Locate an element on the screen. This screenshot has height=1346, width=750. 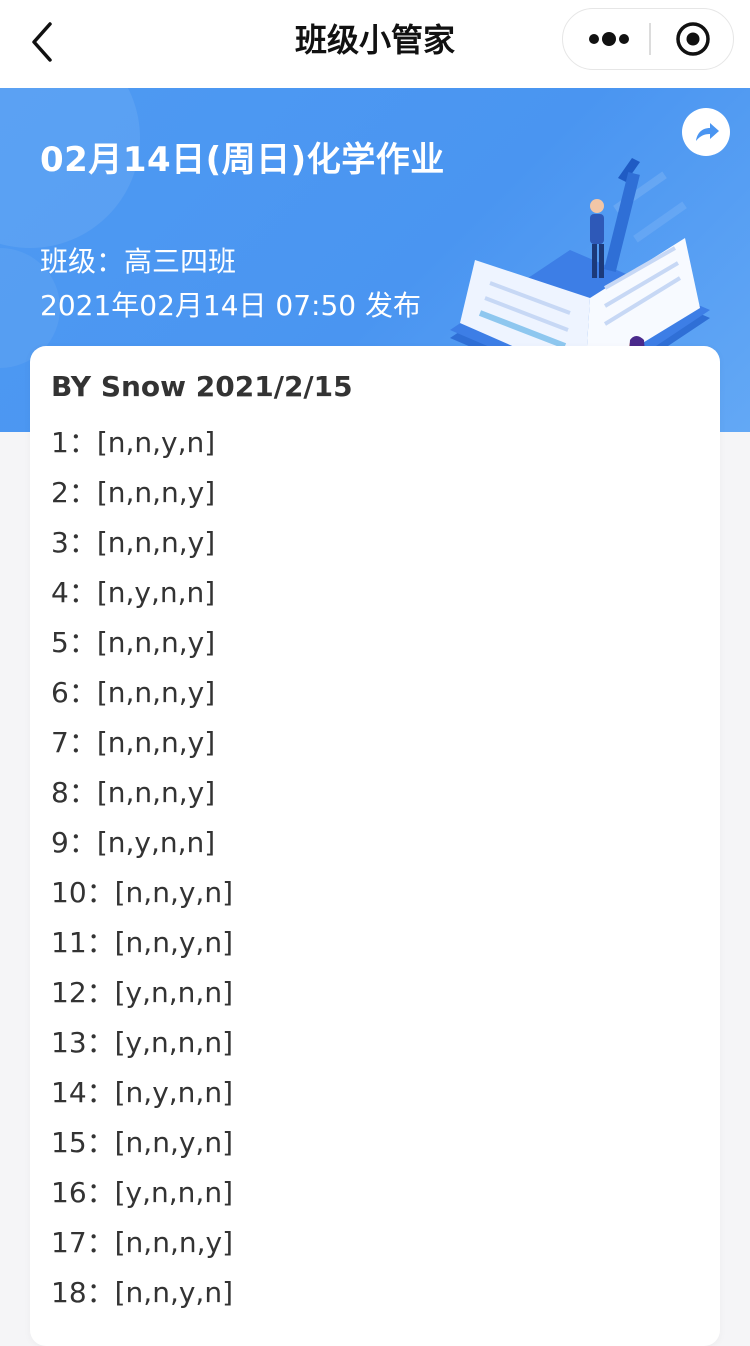
answer-item: 6：[n,n,n,y] is located at coordinates (133, 692).